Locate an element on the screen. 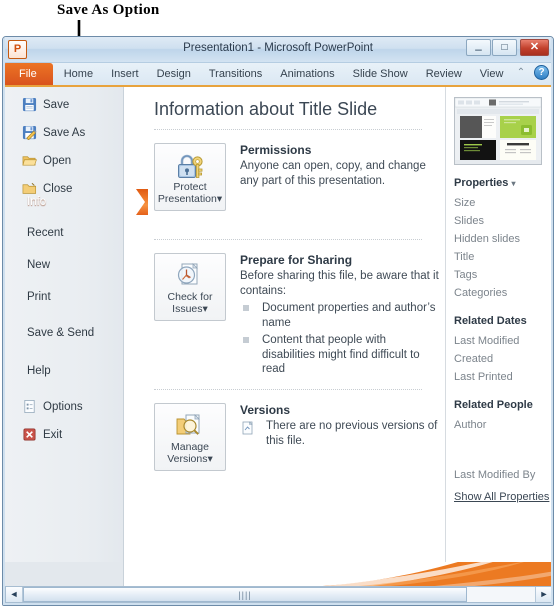 This screenshot has width=558, height=612. version-file-icon is located at coordinates (247, 428).